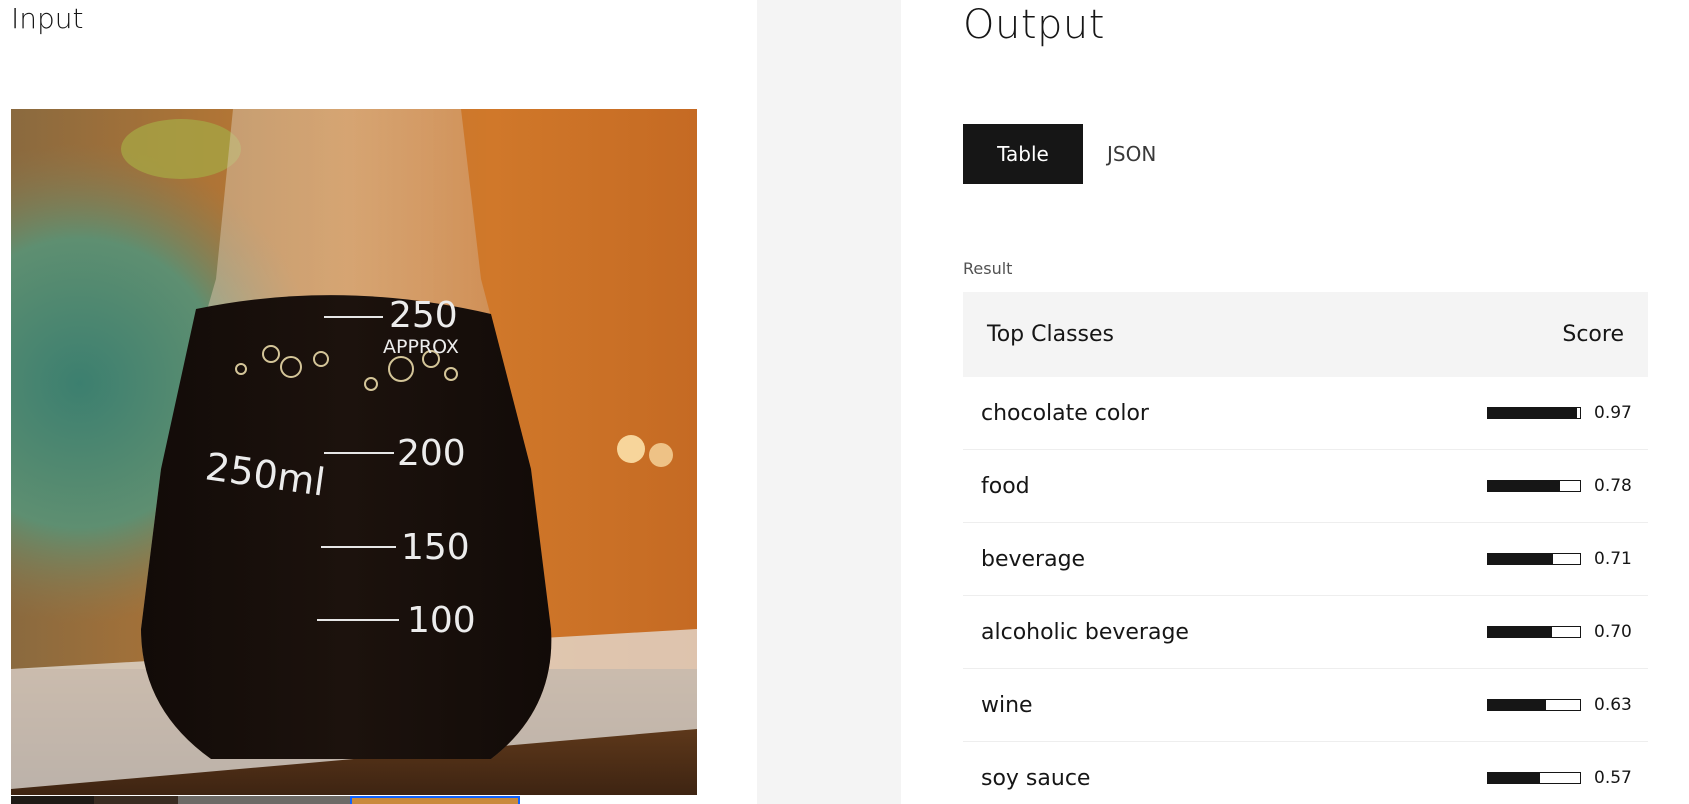 Image resolution: width=1689 pixels, height=804 pixels. I want to click on score-value: 0.70, so click(1613, 632).